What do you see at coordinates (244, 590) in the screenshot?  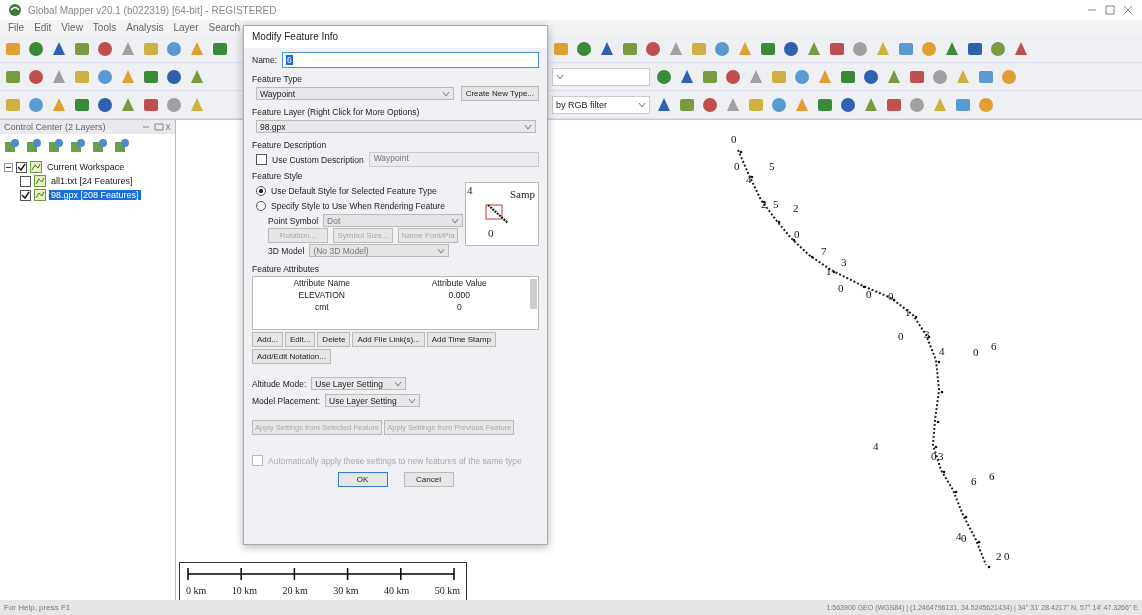 I see `scale-label: 10 km` at bounding box center [244, 590].